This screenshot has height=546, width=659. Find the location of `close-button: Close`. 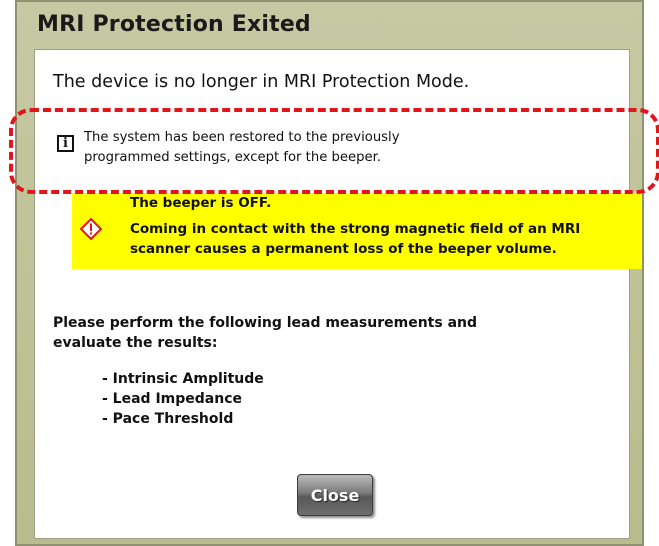

close-button: Close is located at coordinates (335, 495).